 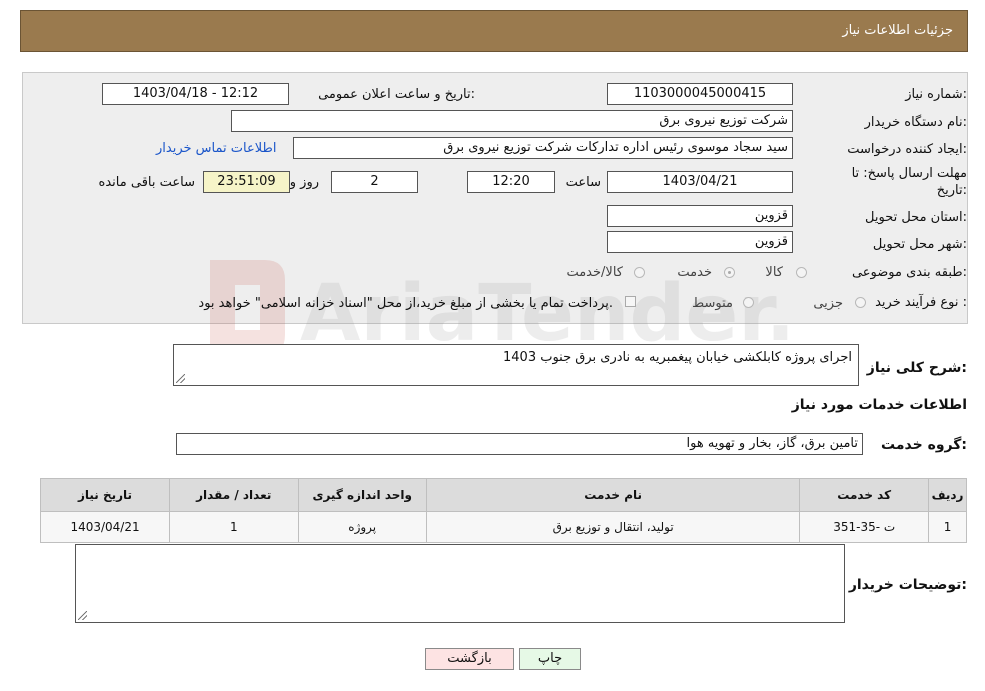 What do you see at coordinates (700, 216) in the screenshot?
I see `province-field: قزوین` at bounding box center [700, 216].